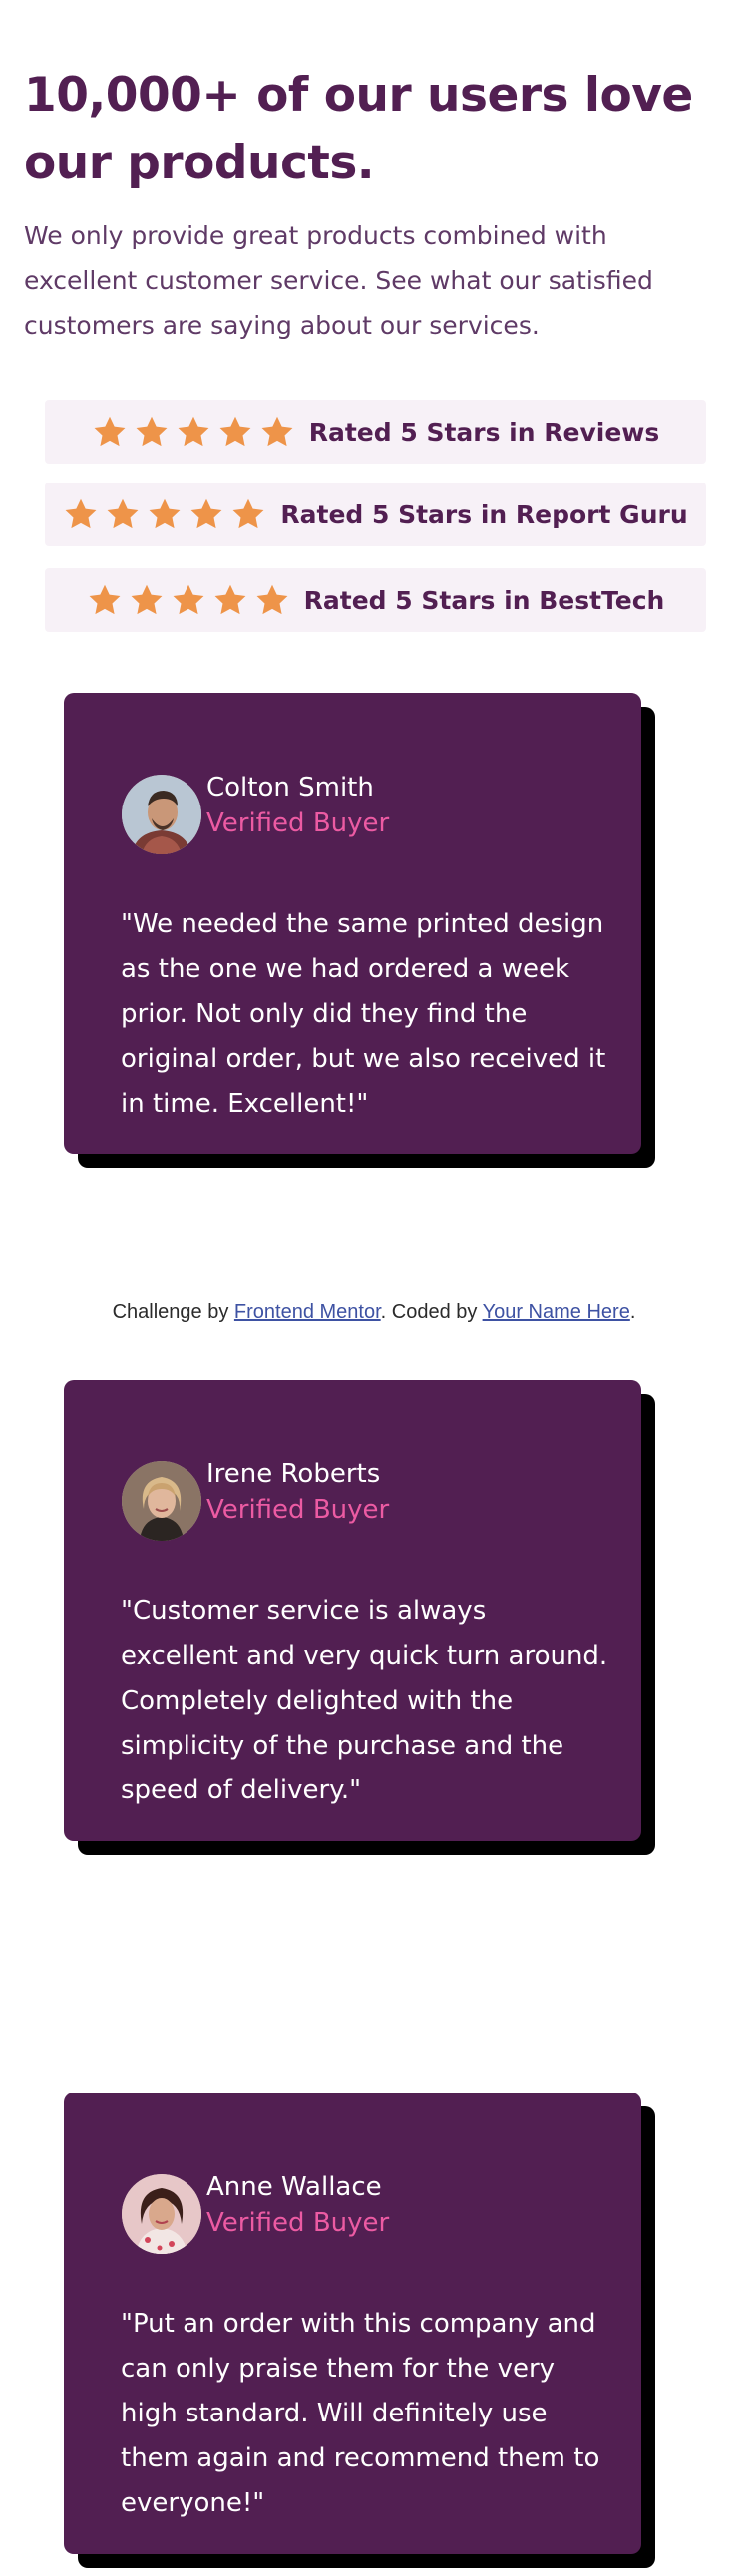 The height and width of the screenshot is (2576, 748). Describe the element at coordinates (290, 788) in the screenshot. I see `reviewer-name: Colton Smith` at that location.